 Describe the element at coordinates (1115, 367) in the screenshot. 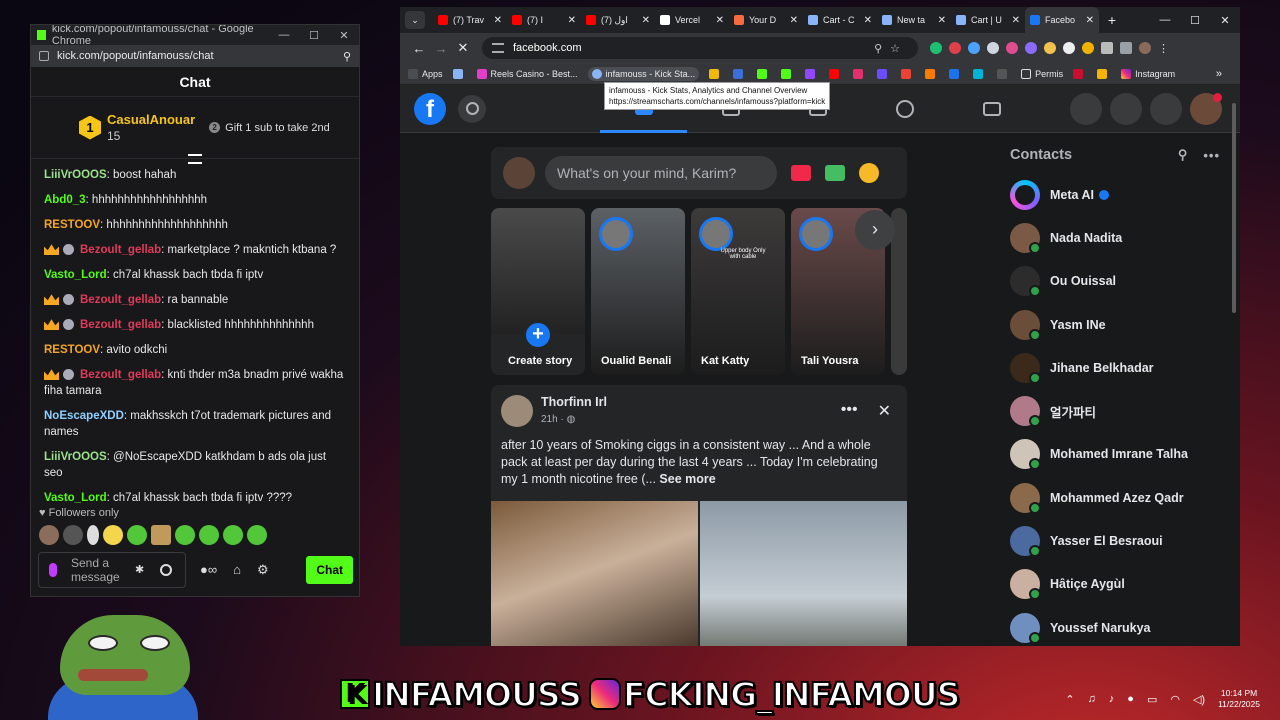

I see `contact-item: Jihane Belkhadar` at that location.